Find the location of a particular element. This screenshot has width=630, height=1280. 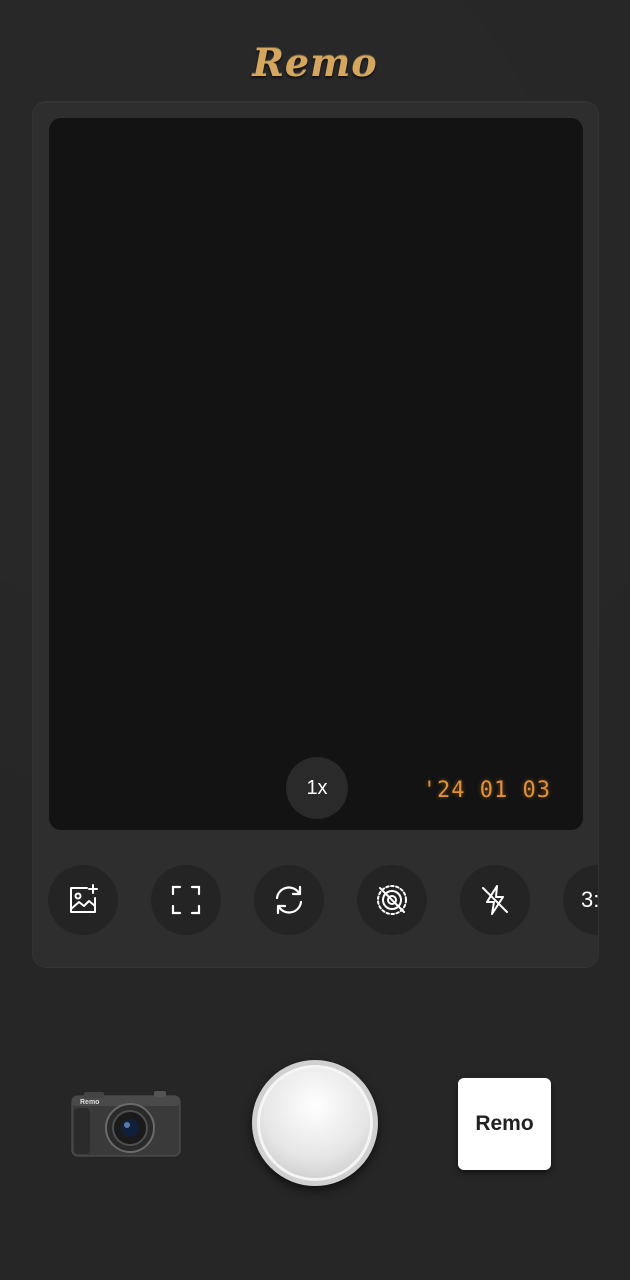

shutter-button is located at coordinates (315, 1123).